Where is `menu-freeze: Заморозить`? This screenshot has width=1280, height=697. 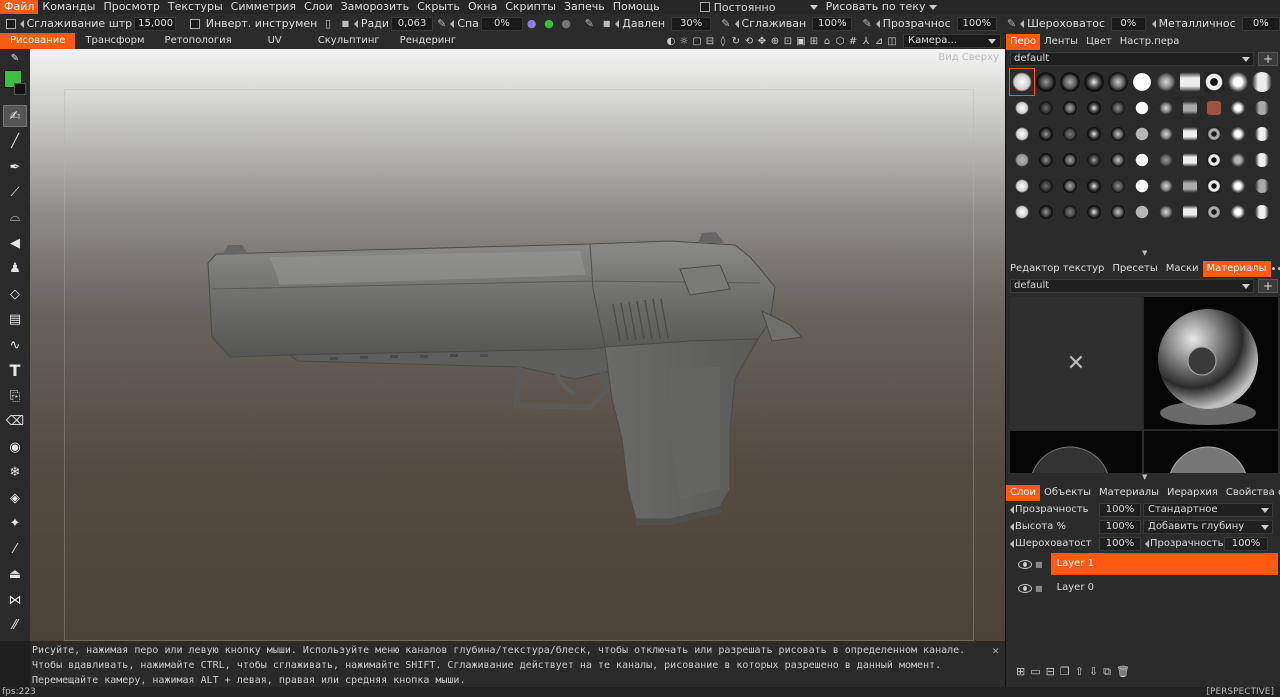
menu-freeze: Заморозить is located at coordinates (375, 7).